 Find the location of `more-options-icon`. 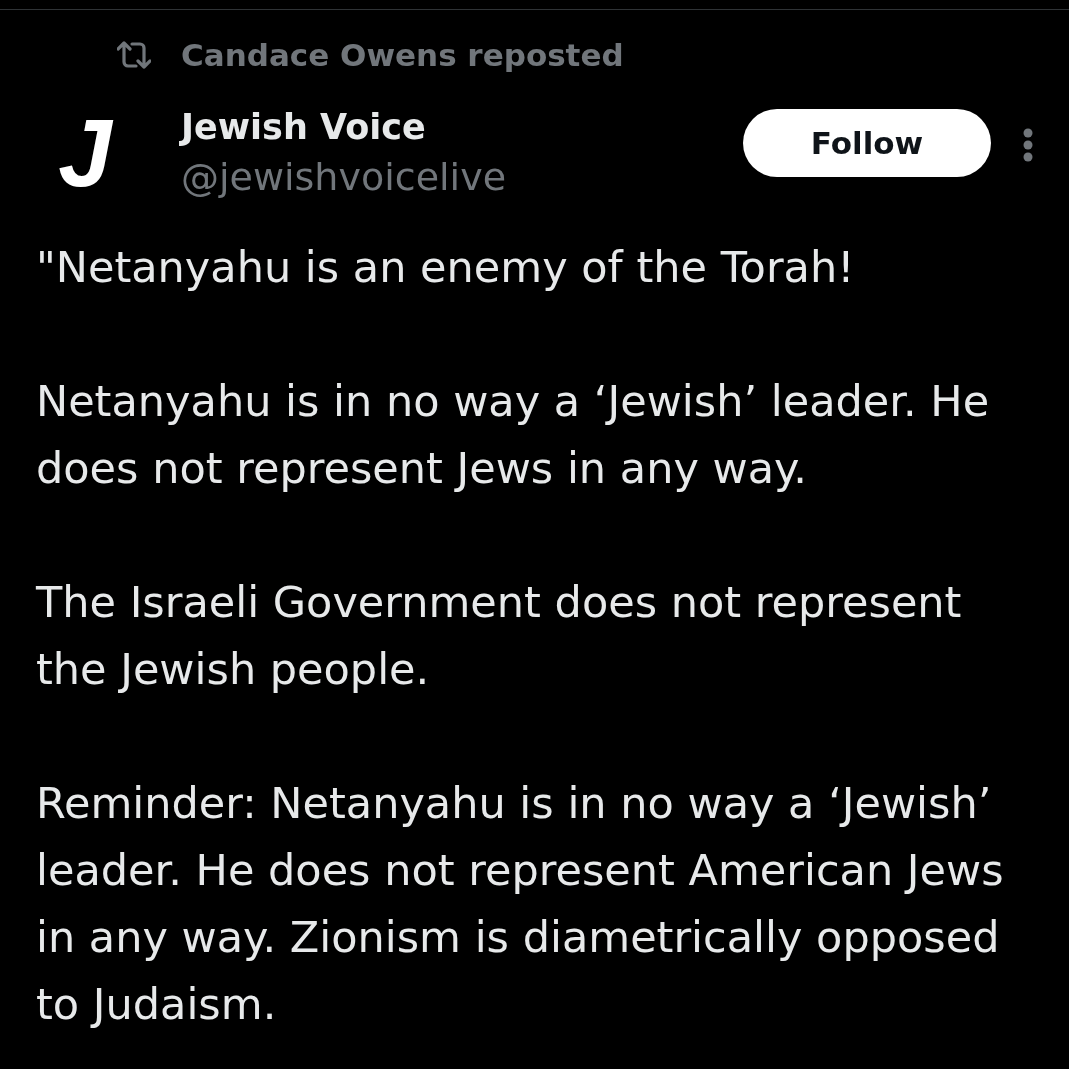

more-options-icon is located at coordinates (1028, 145).